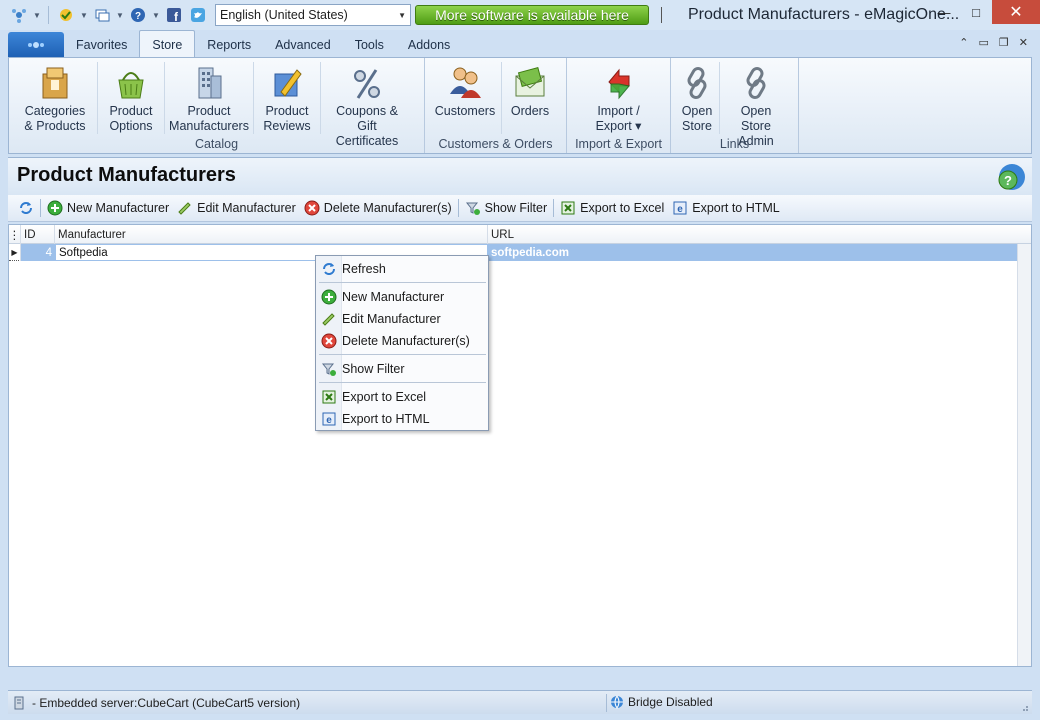 The width and height of the screenshot is (1040, 720). What do you see at coordinates (174, 15) in the screenshot?
I see `facebook-icon: f` at bounding box center [174, 15].